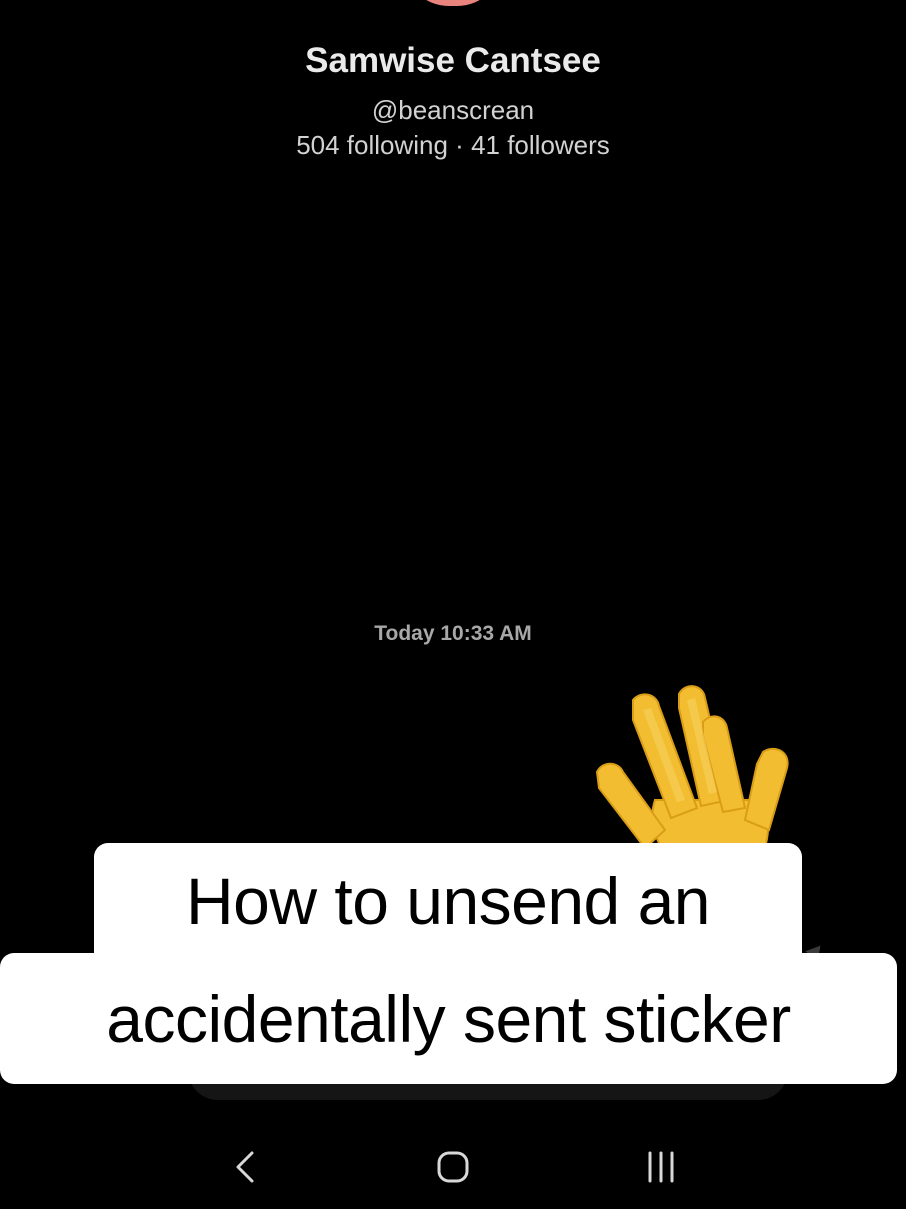 This screenshot has height=1209, width=906. Describe the element at coordinates (453, 61) in the screenshot. I see `profile-name: Samwise Cantsee` at that location.